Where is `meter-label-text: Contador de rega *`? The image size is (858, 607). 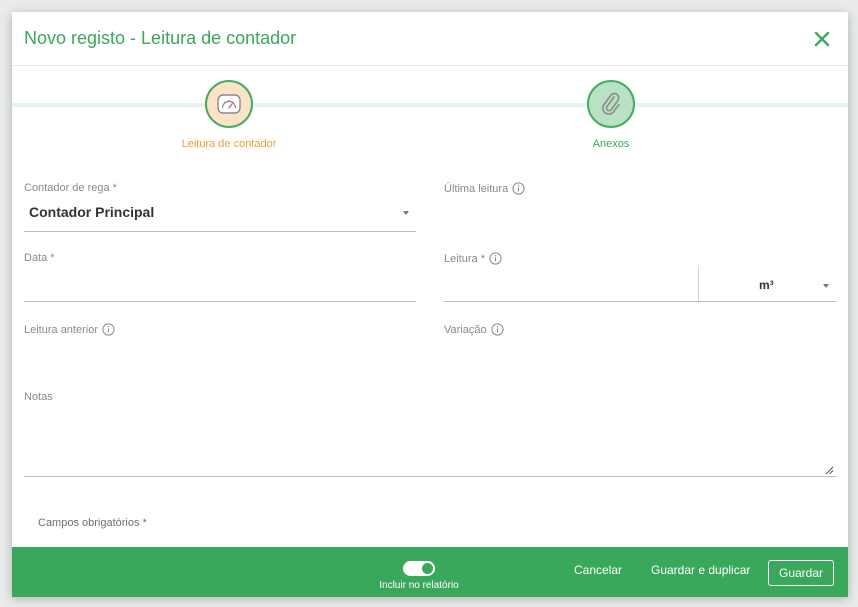
meter-label-text: Contador de rega * is located at coordinates (70, 188).